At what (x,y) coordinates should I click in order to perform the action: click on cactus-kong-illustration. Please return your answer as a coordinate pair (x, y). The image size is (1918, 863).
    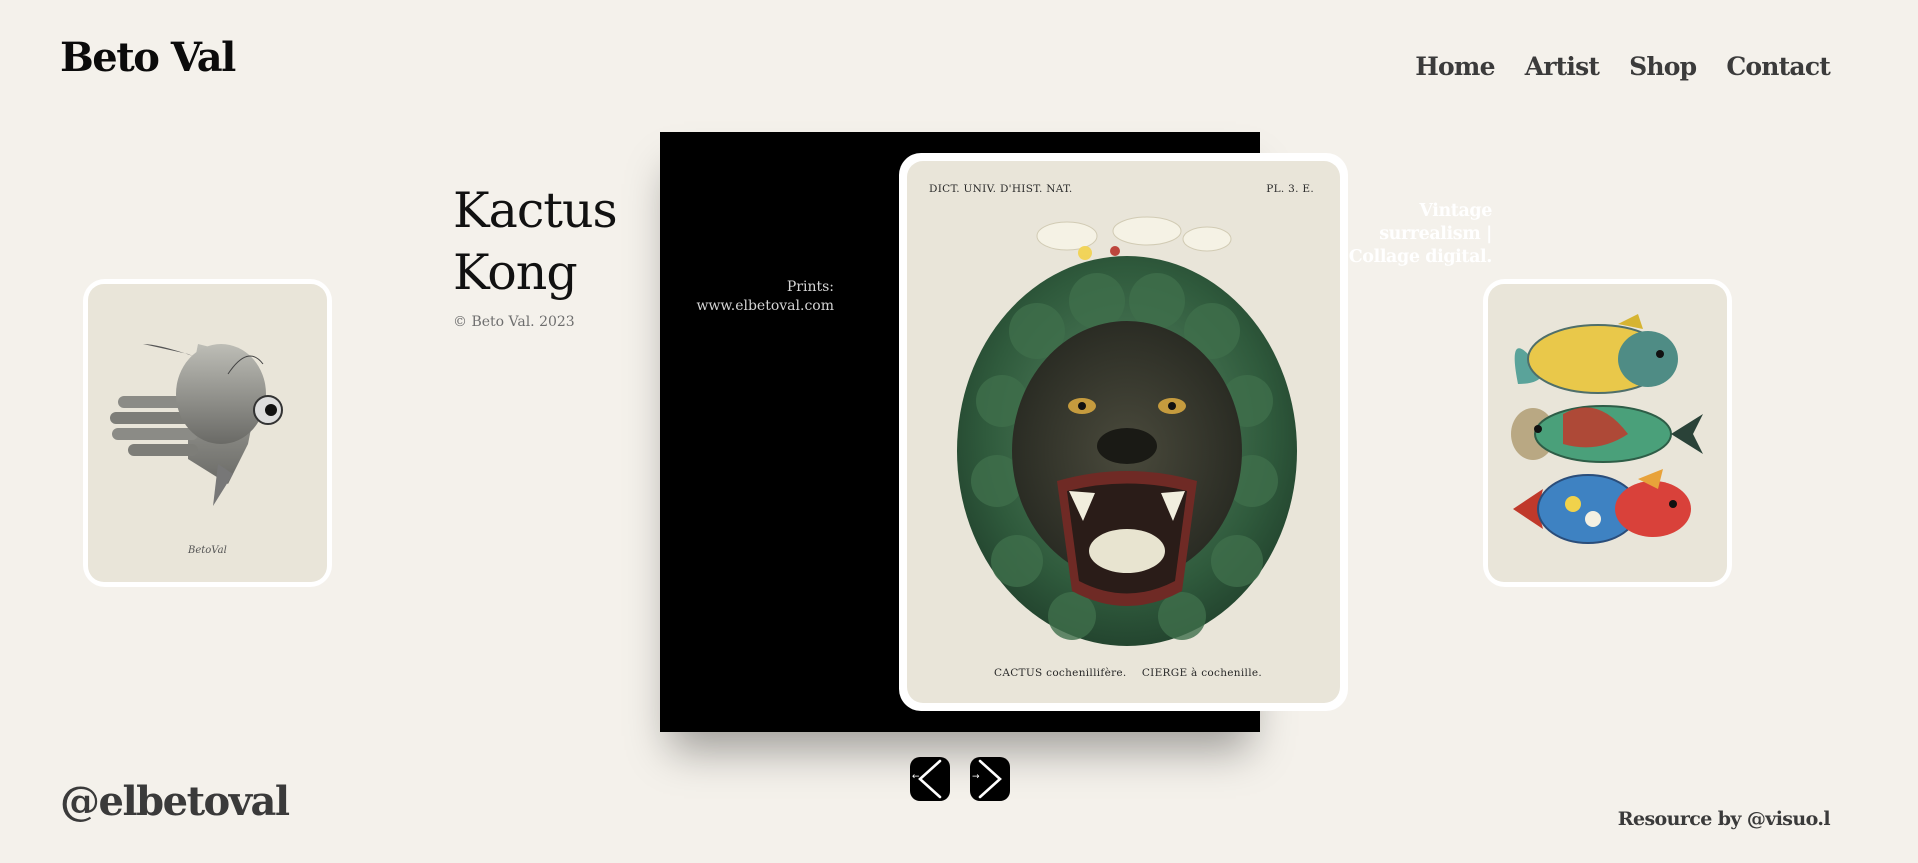
    Looking at the image, I should click on (1127, 431).